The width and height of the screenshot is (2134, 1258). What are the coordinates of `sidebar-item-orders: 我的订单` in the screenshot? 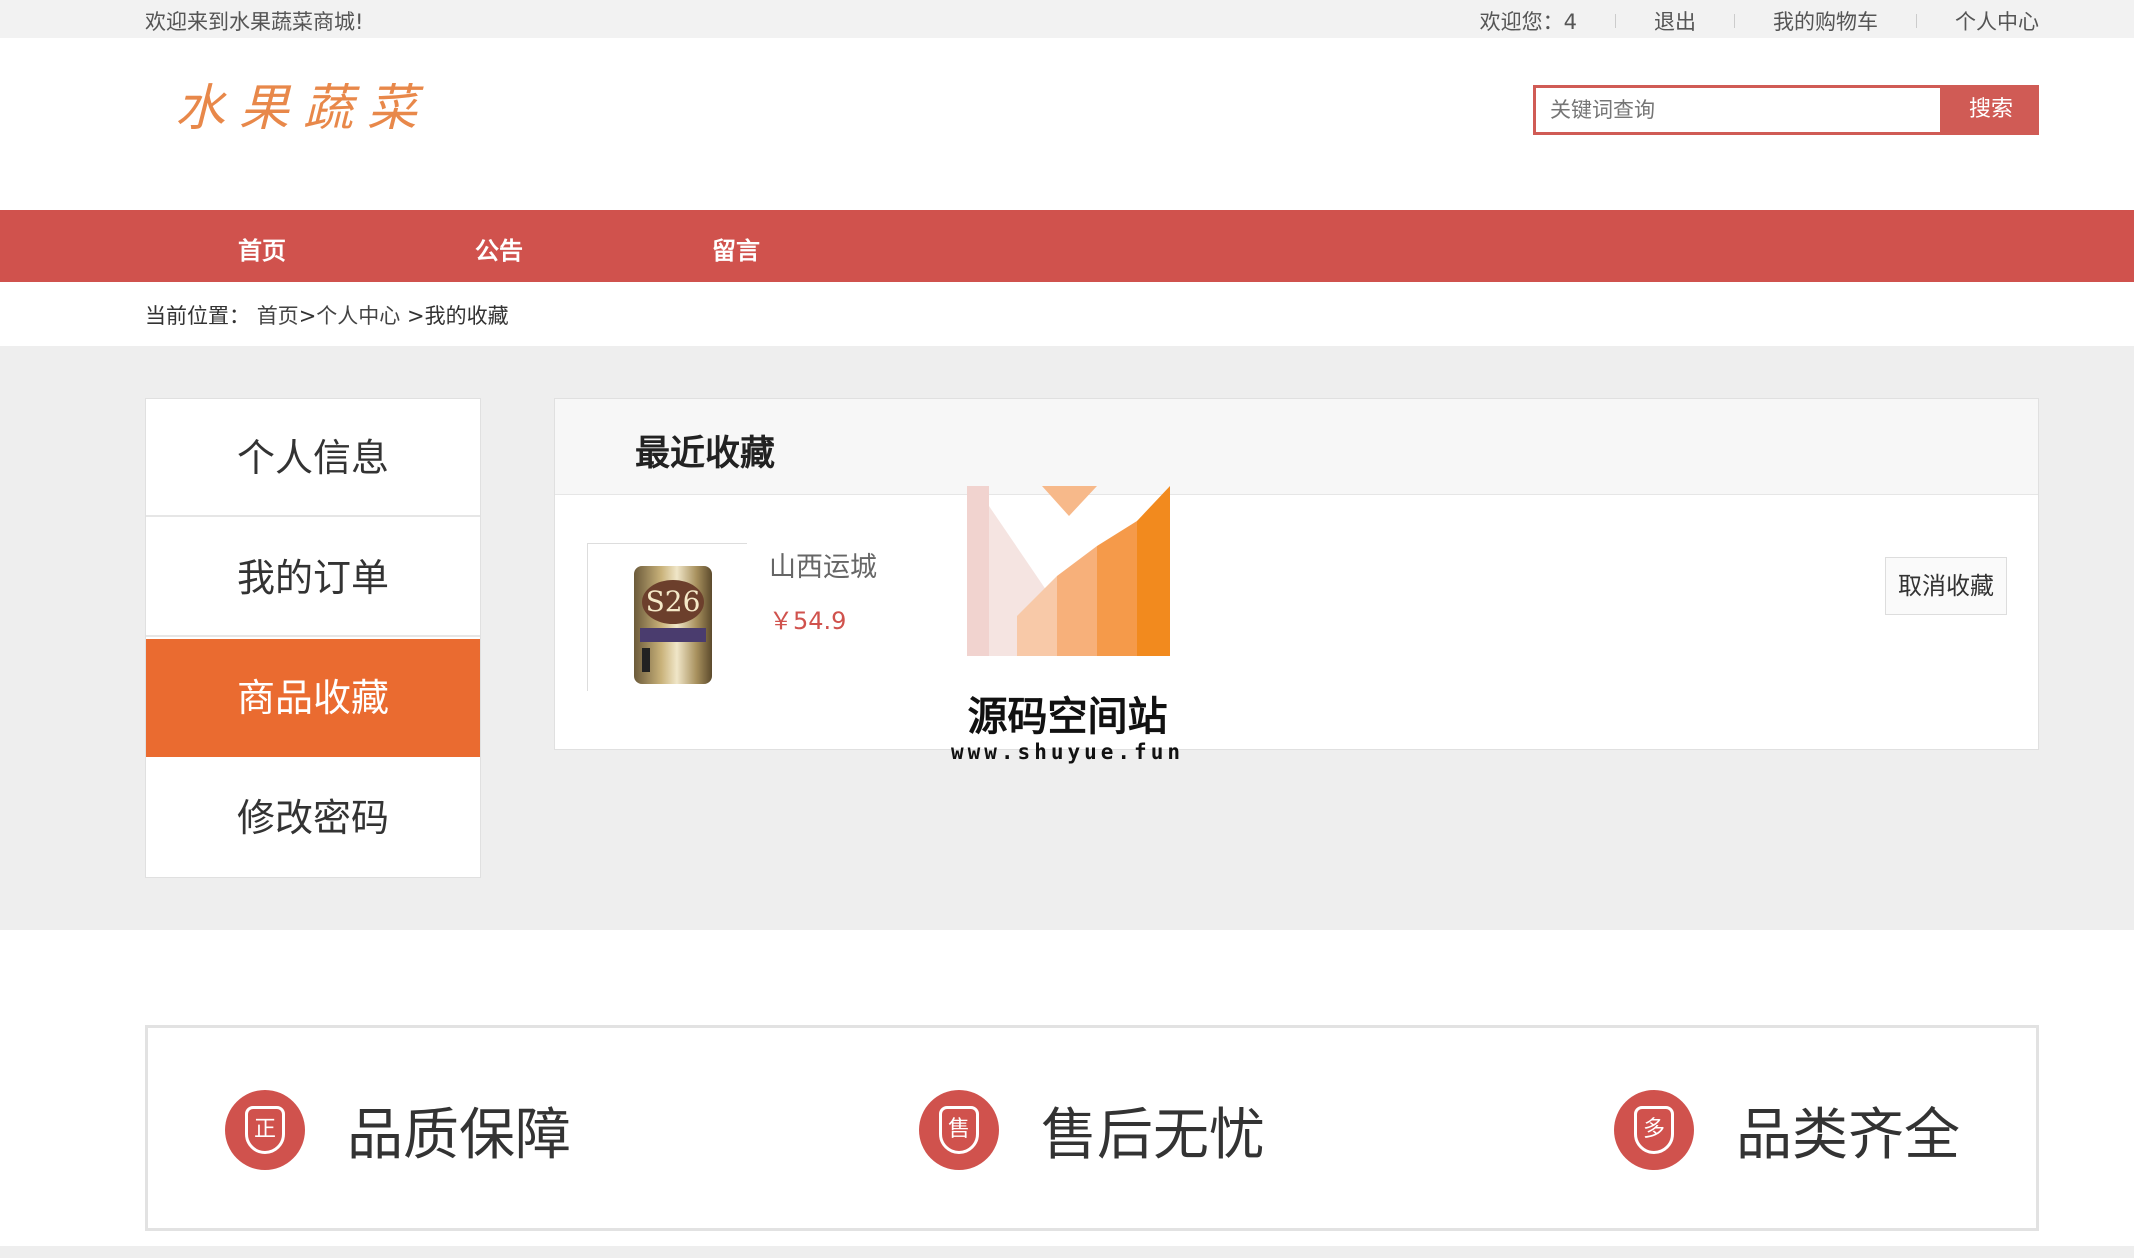 It's located at (313, 578).